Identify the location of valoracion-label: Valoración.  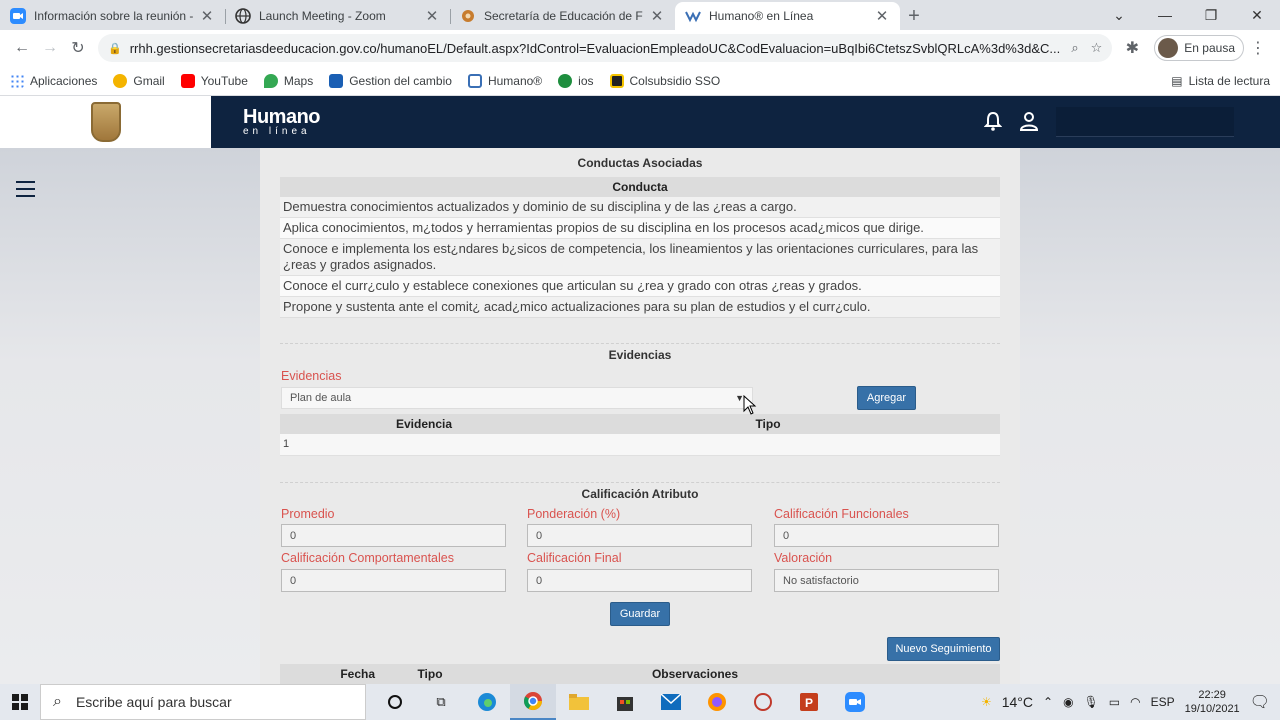
(803, 558).